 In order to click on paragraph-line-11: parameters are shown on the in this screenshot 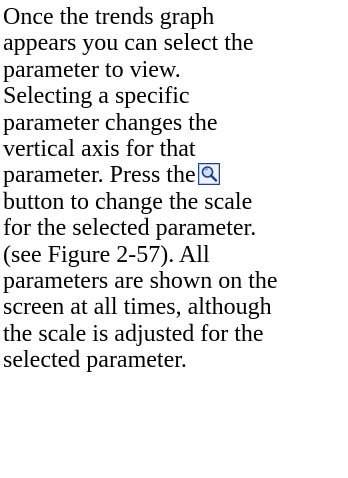, I will do `click(140, 280)`.